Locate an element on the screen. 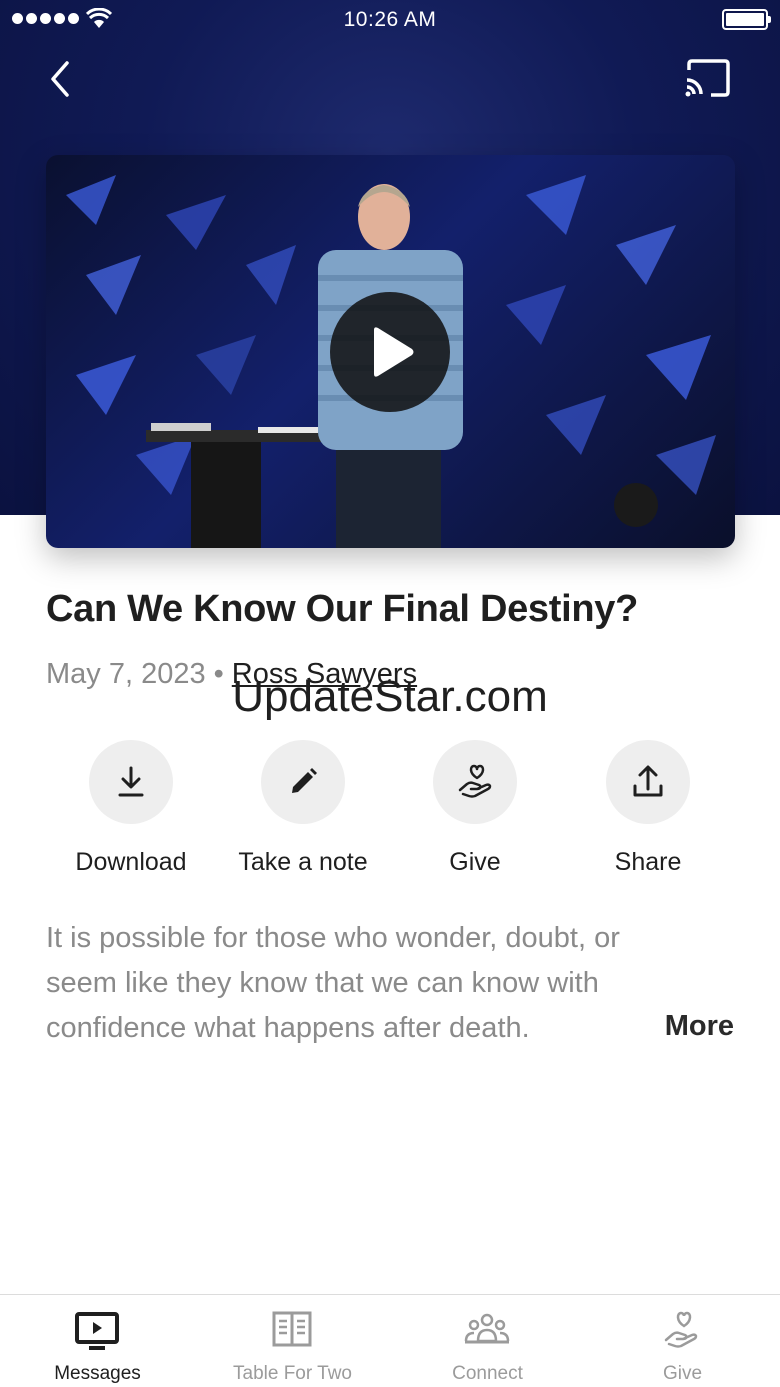 This screenshot has width=780, height=1387. status-time: 10:26 AM is located at coordinates (390, 19).